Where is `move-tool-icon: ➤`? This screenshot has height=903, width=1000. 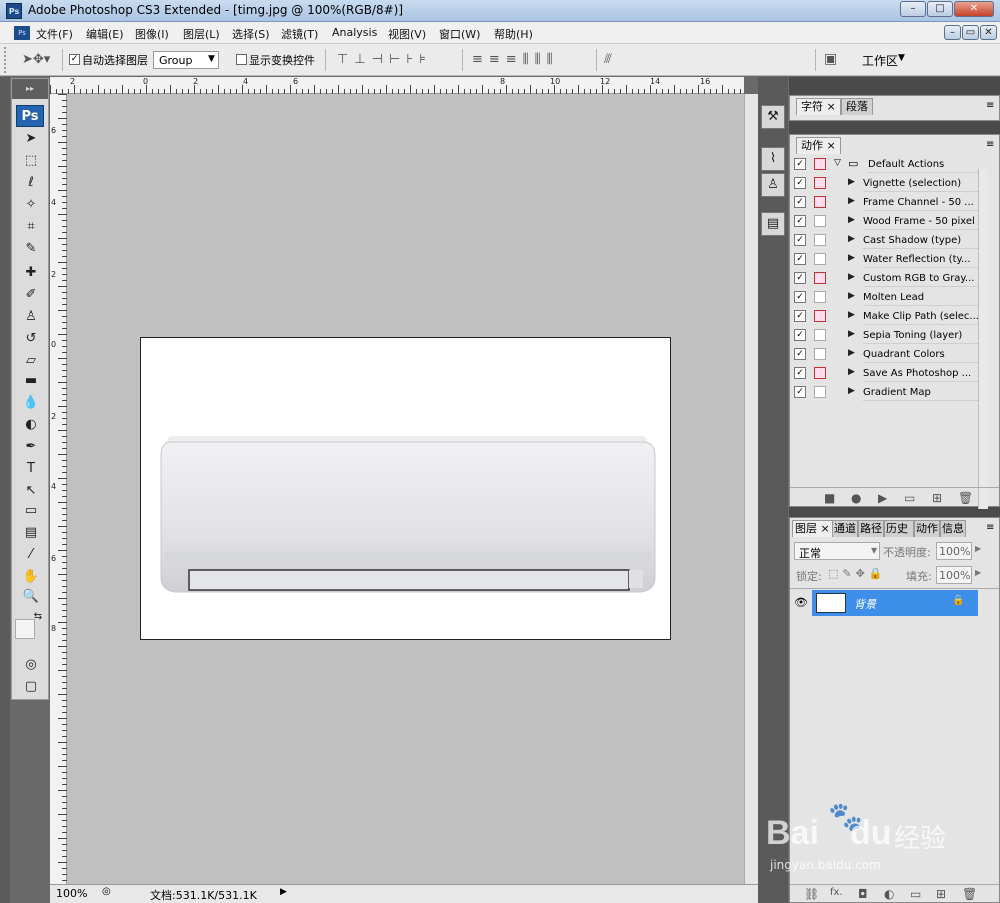
move-tool-icon: ➤ is located at coordinates (31, 139).